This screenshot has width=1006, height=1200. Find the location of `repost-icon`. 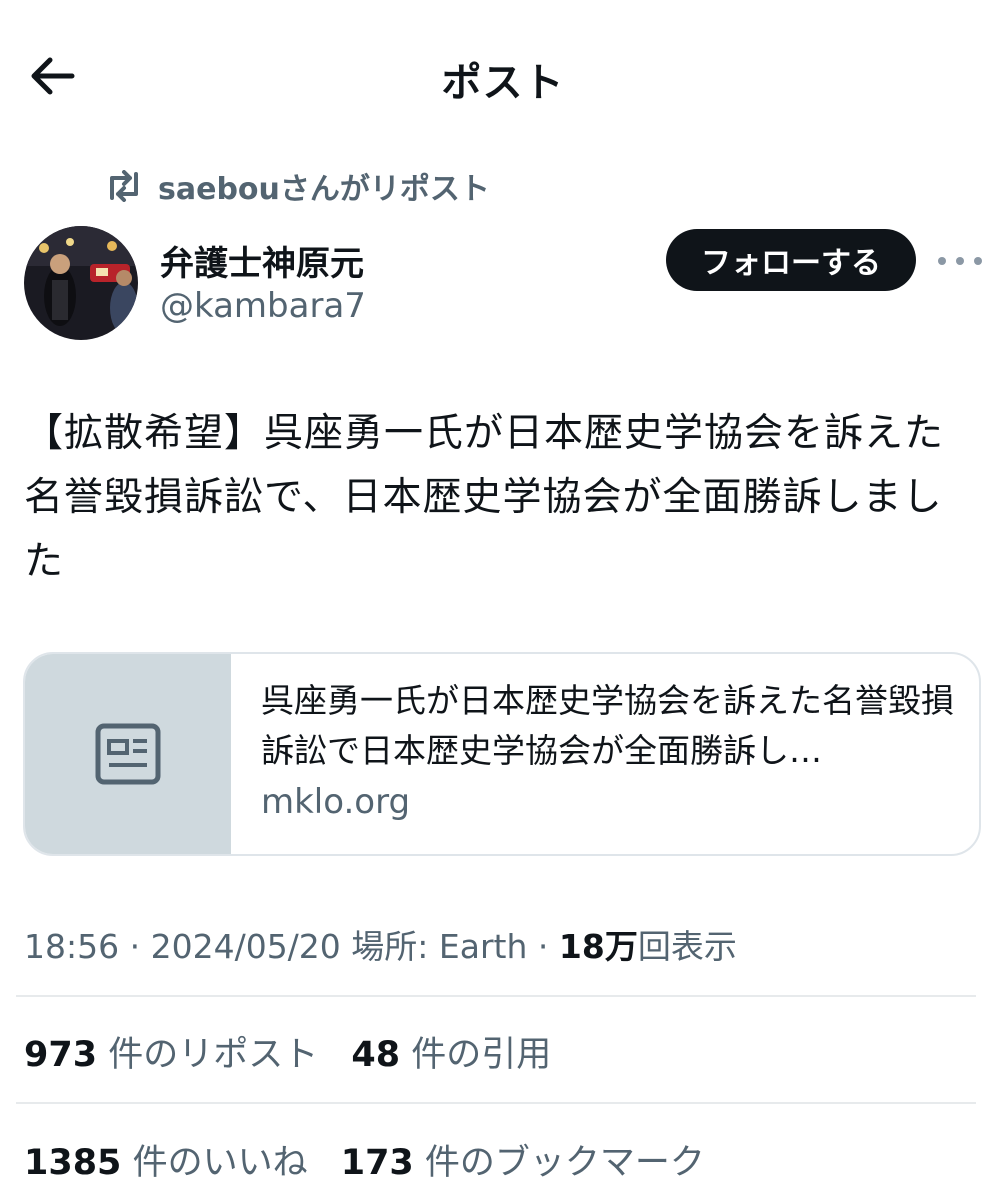

repost-icon is located at coordinates (124, 186).